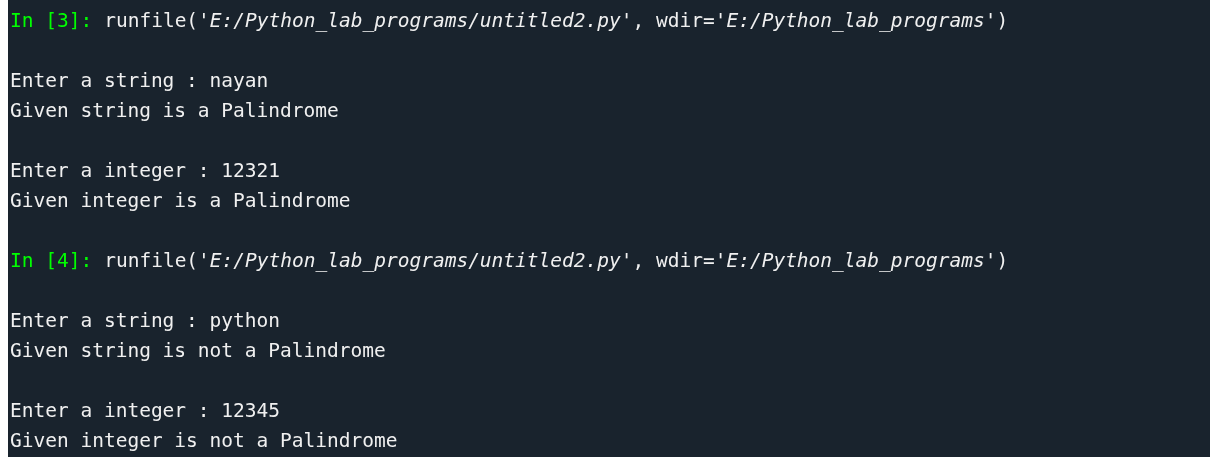  I want to click on output-line: Given integer is not a Palindrome, so click(204, 441).